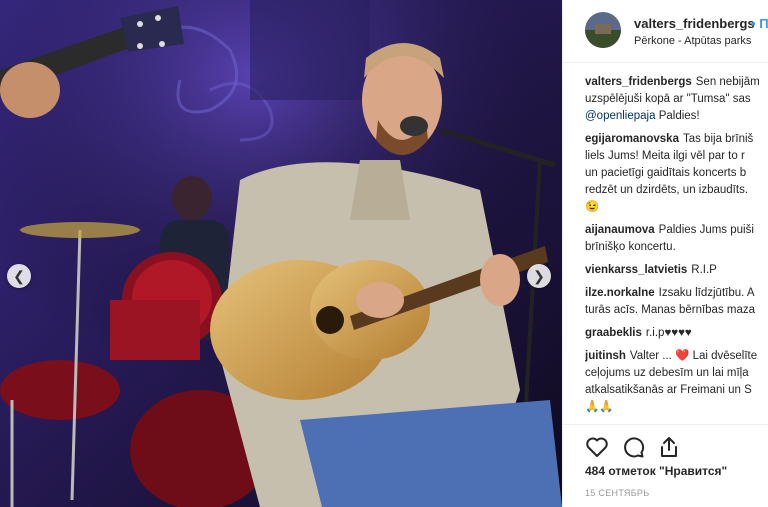  Describe the element at coordinates (763, 23) in the screenshot. I see `follow-label: П` at that location.